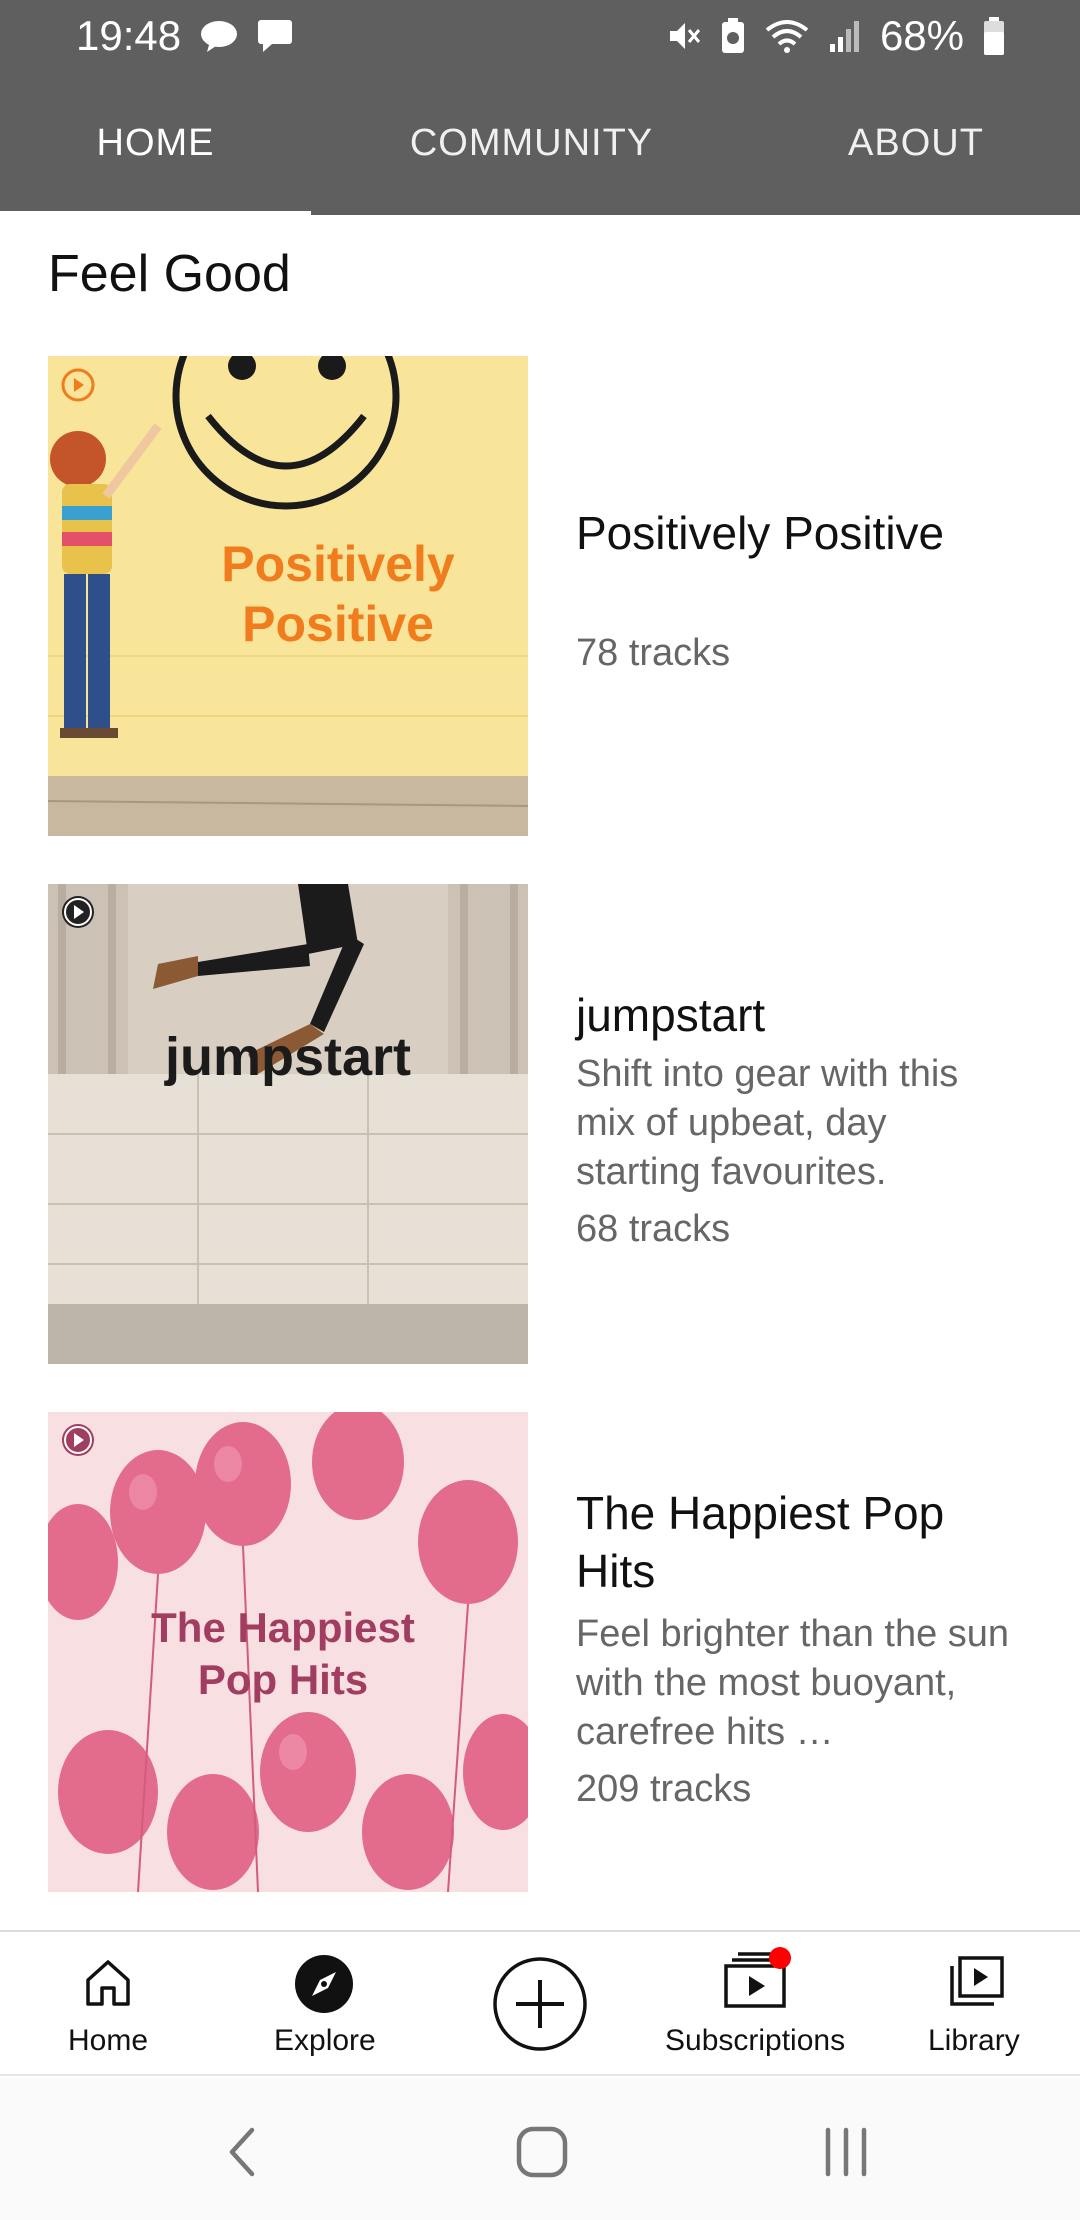 The width and height of the screenshot is (1080, 2220). What do you see at coordinates (846, 2152) in the screenshot?
I see `recents-icon` at bounding box center [846, 2152].